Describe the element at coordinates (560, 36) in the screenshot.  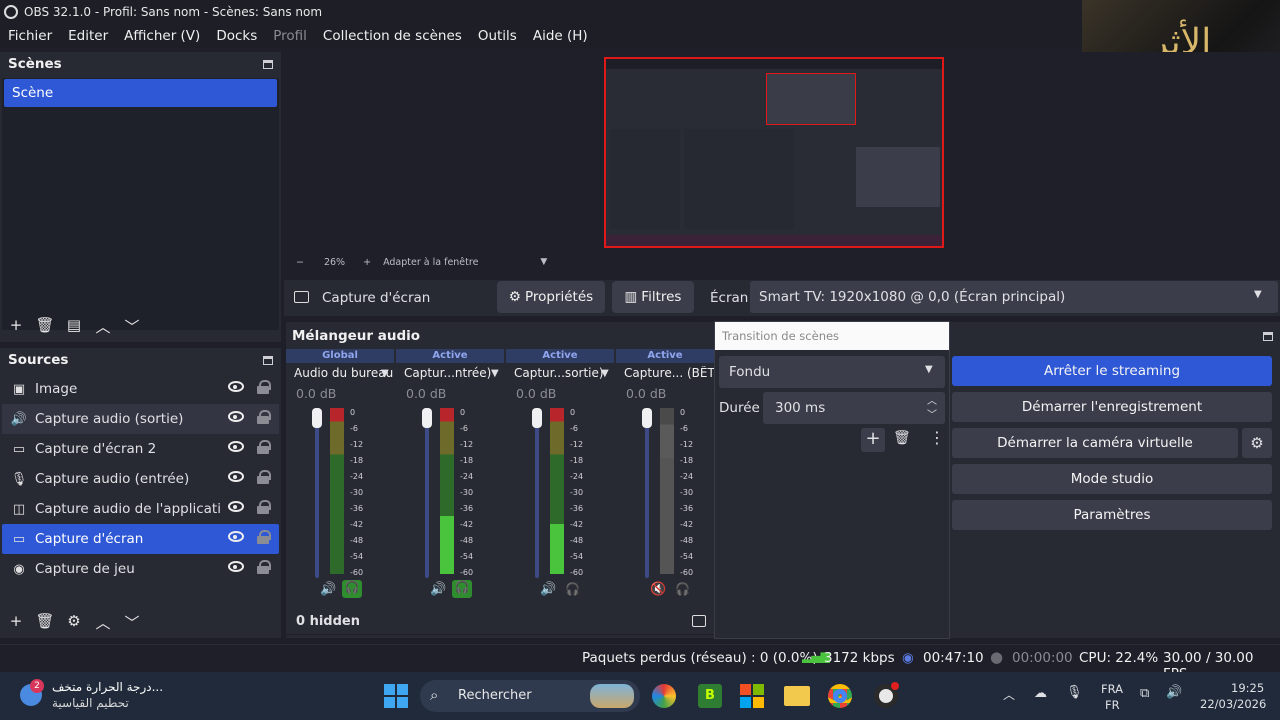
I see `menu-aide: Aide (H)` at that location.